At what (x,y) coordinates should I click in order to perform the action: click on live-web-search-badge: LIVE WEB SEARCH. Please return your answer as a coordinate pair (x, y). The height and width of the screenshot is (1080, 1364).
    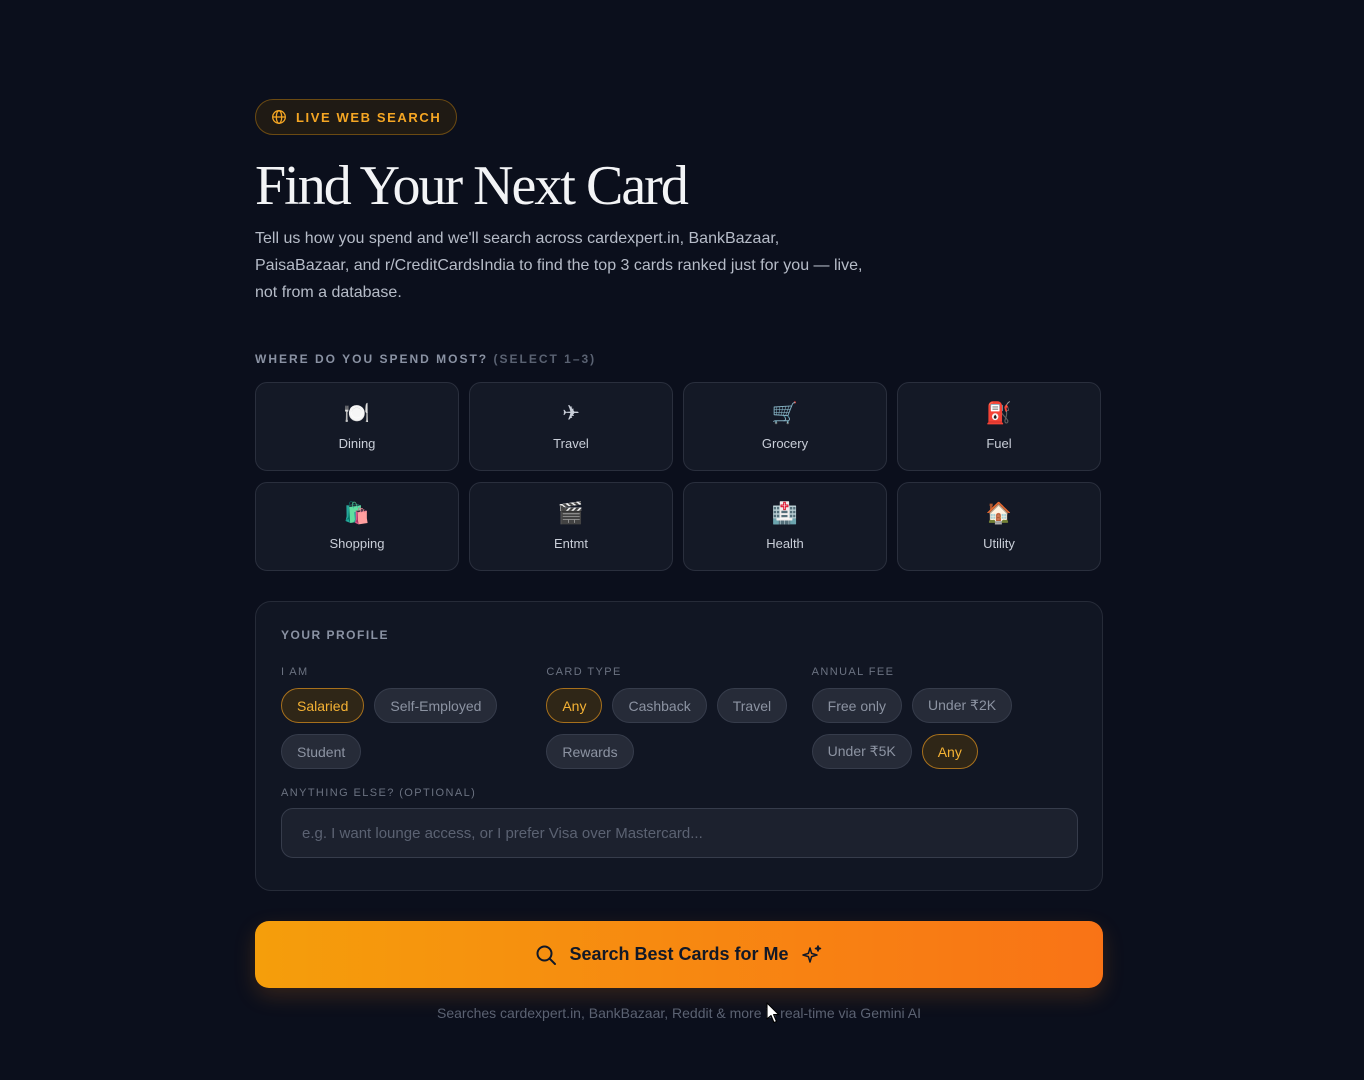
    Looking at the image, I should click on (356, 117).